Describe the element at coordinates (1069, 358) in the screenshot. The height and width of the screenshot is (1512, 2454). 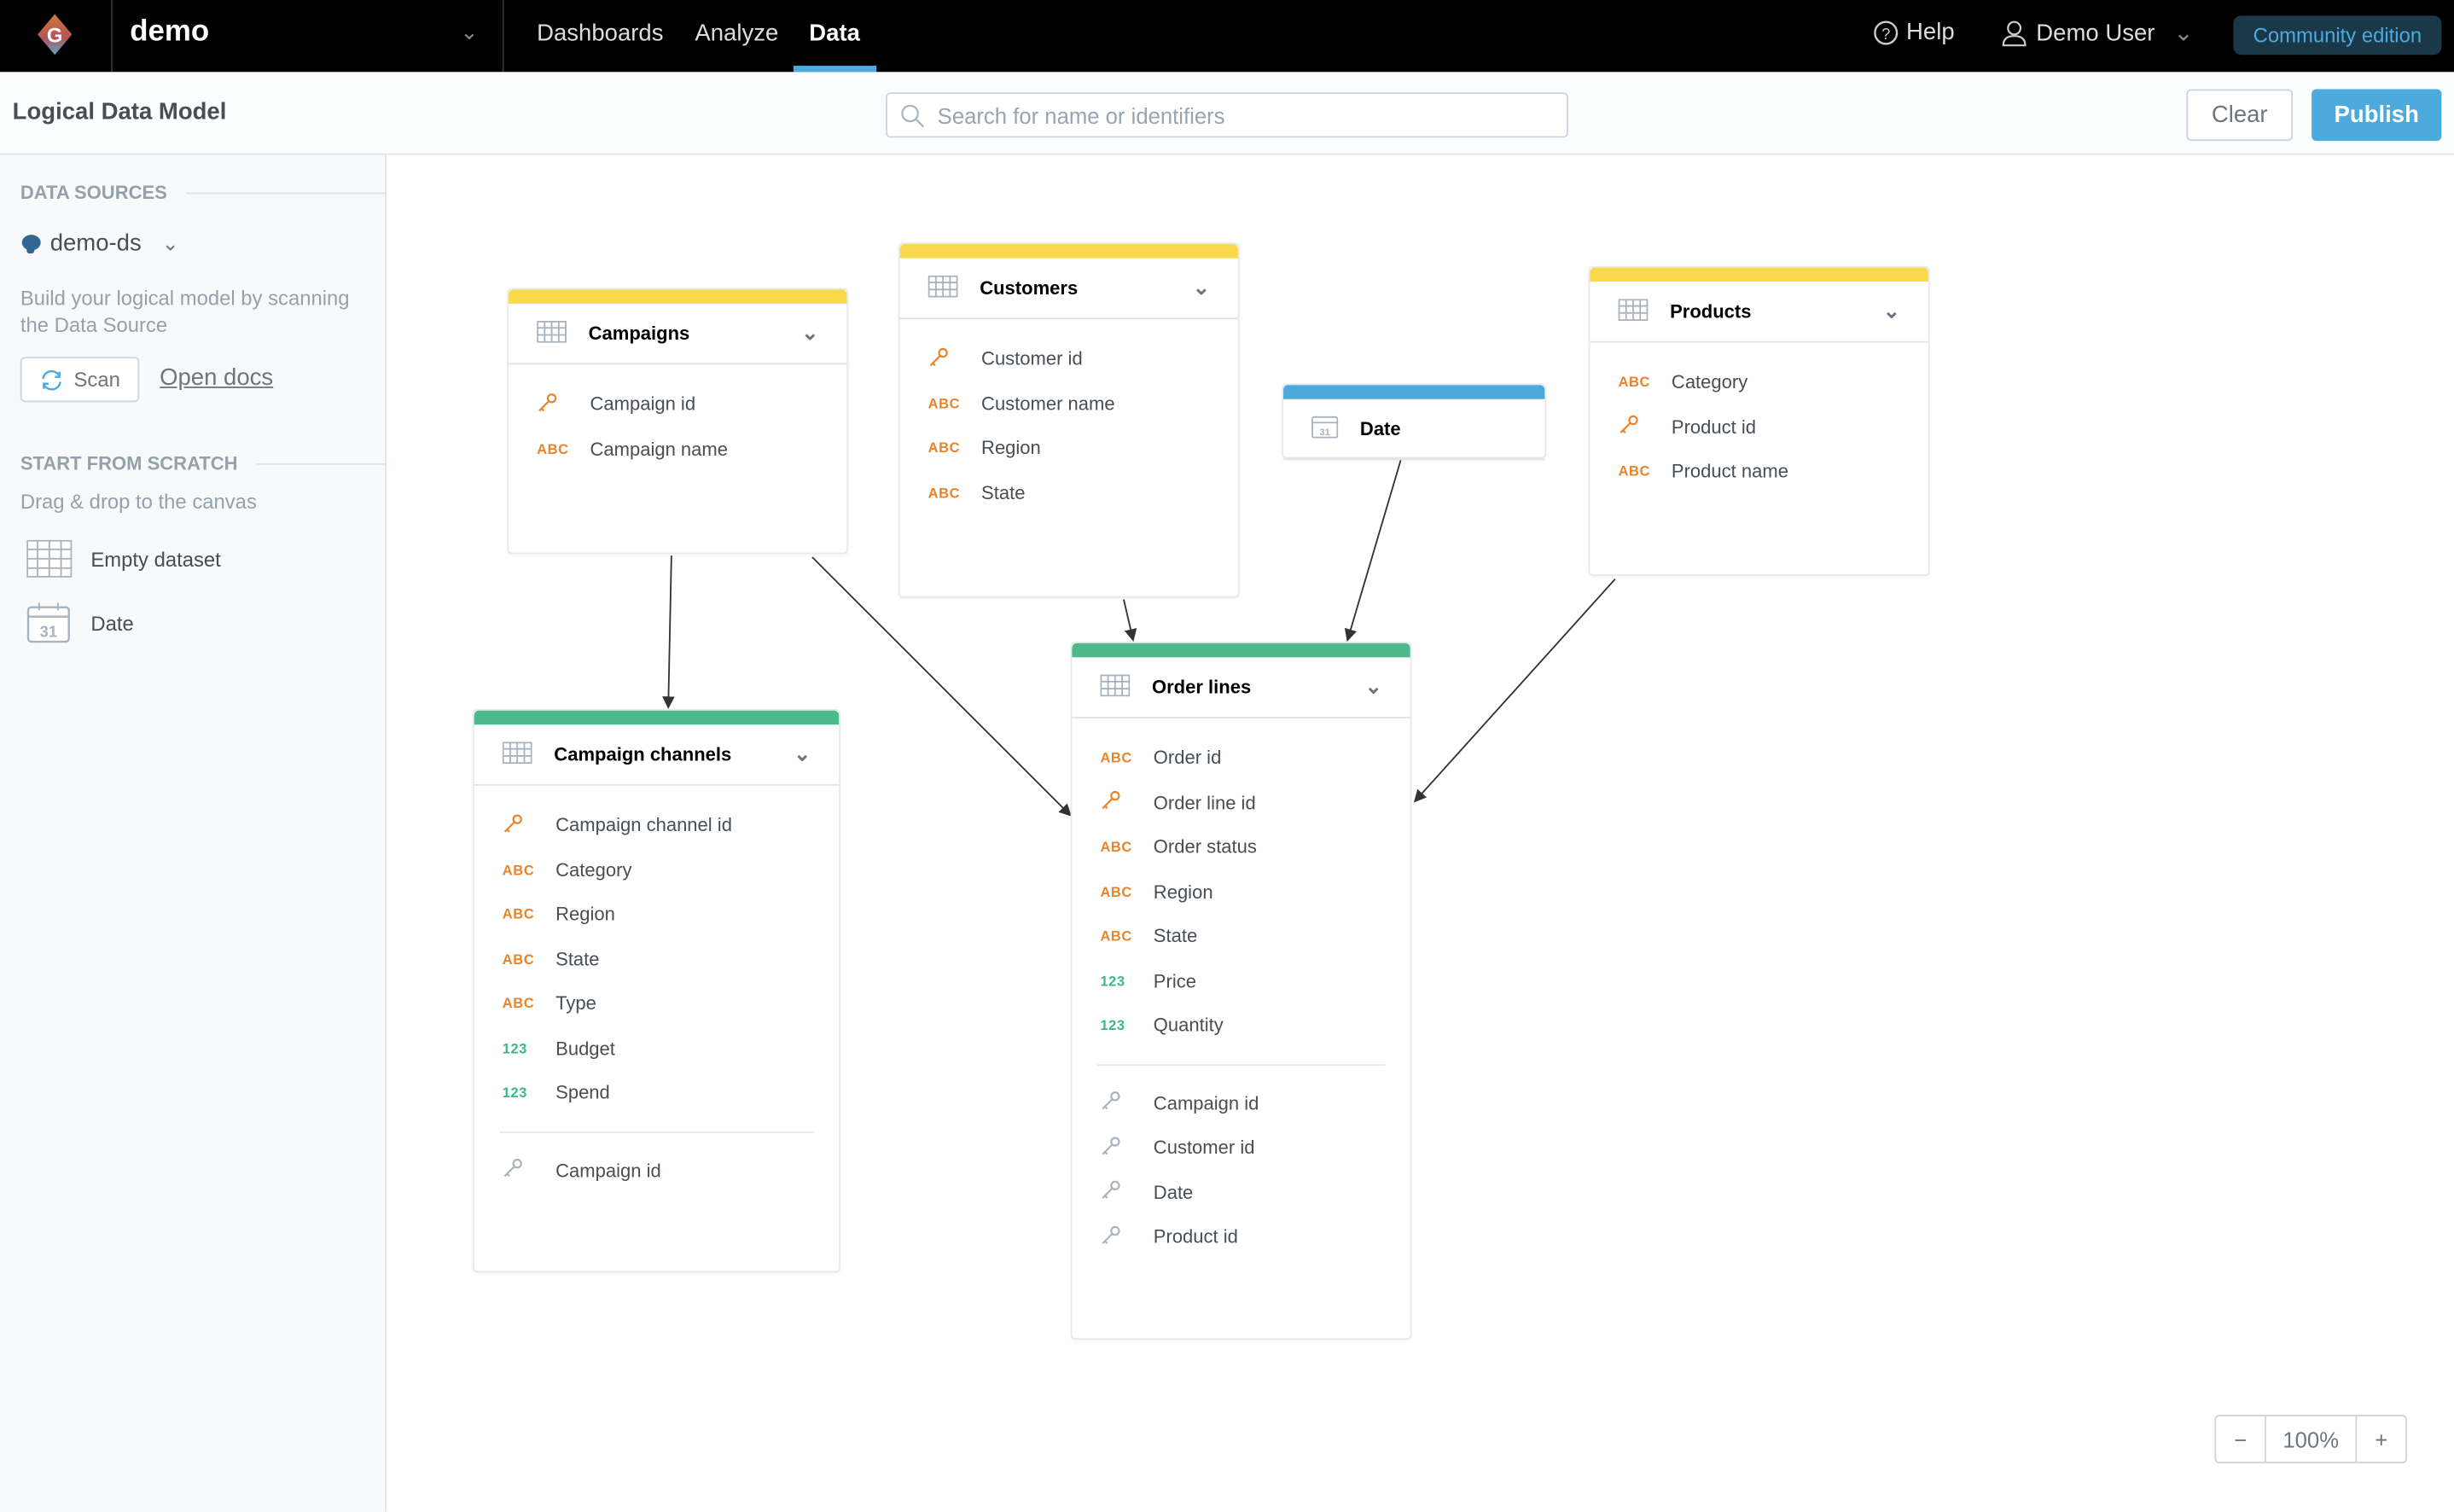
I see `field-row: Customer id` at that location.